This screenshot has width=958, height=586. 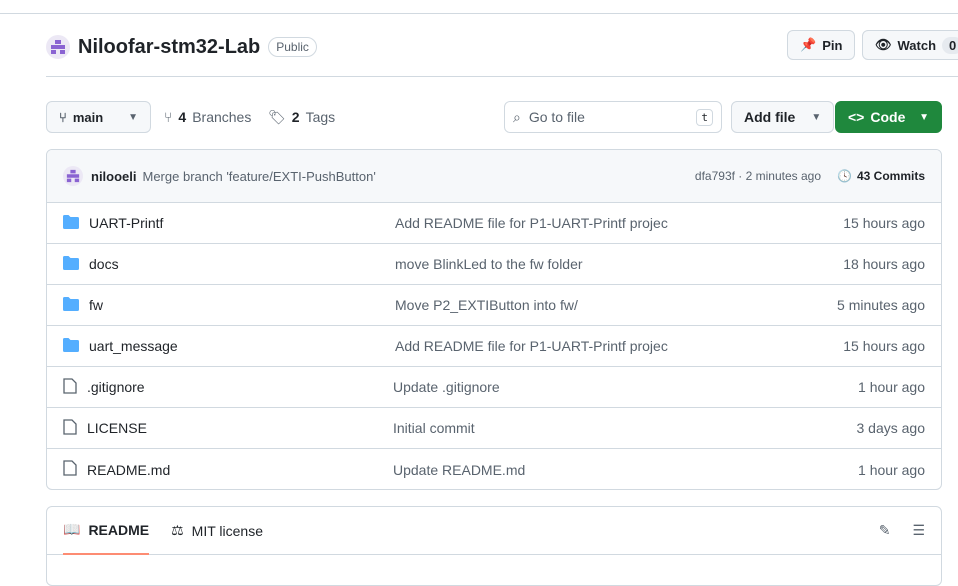 I want to click on file-name: docs, so click(x=237, y=264).